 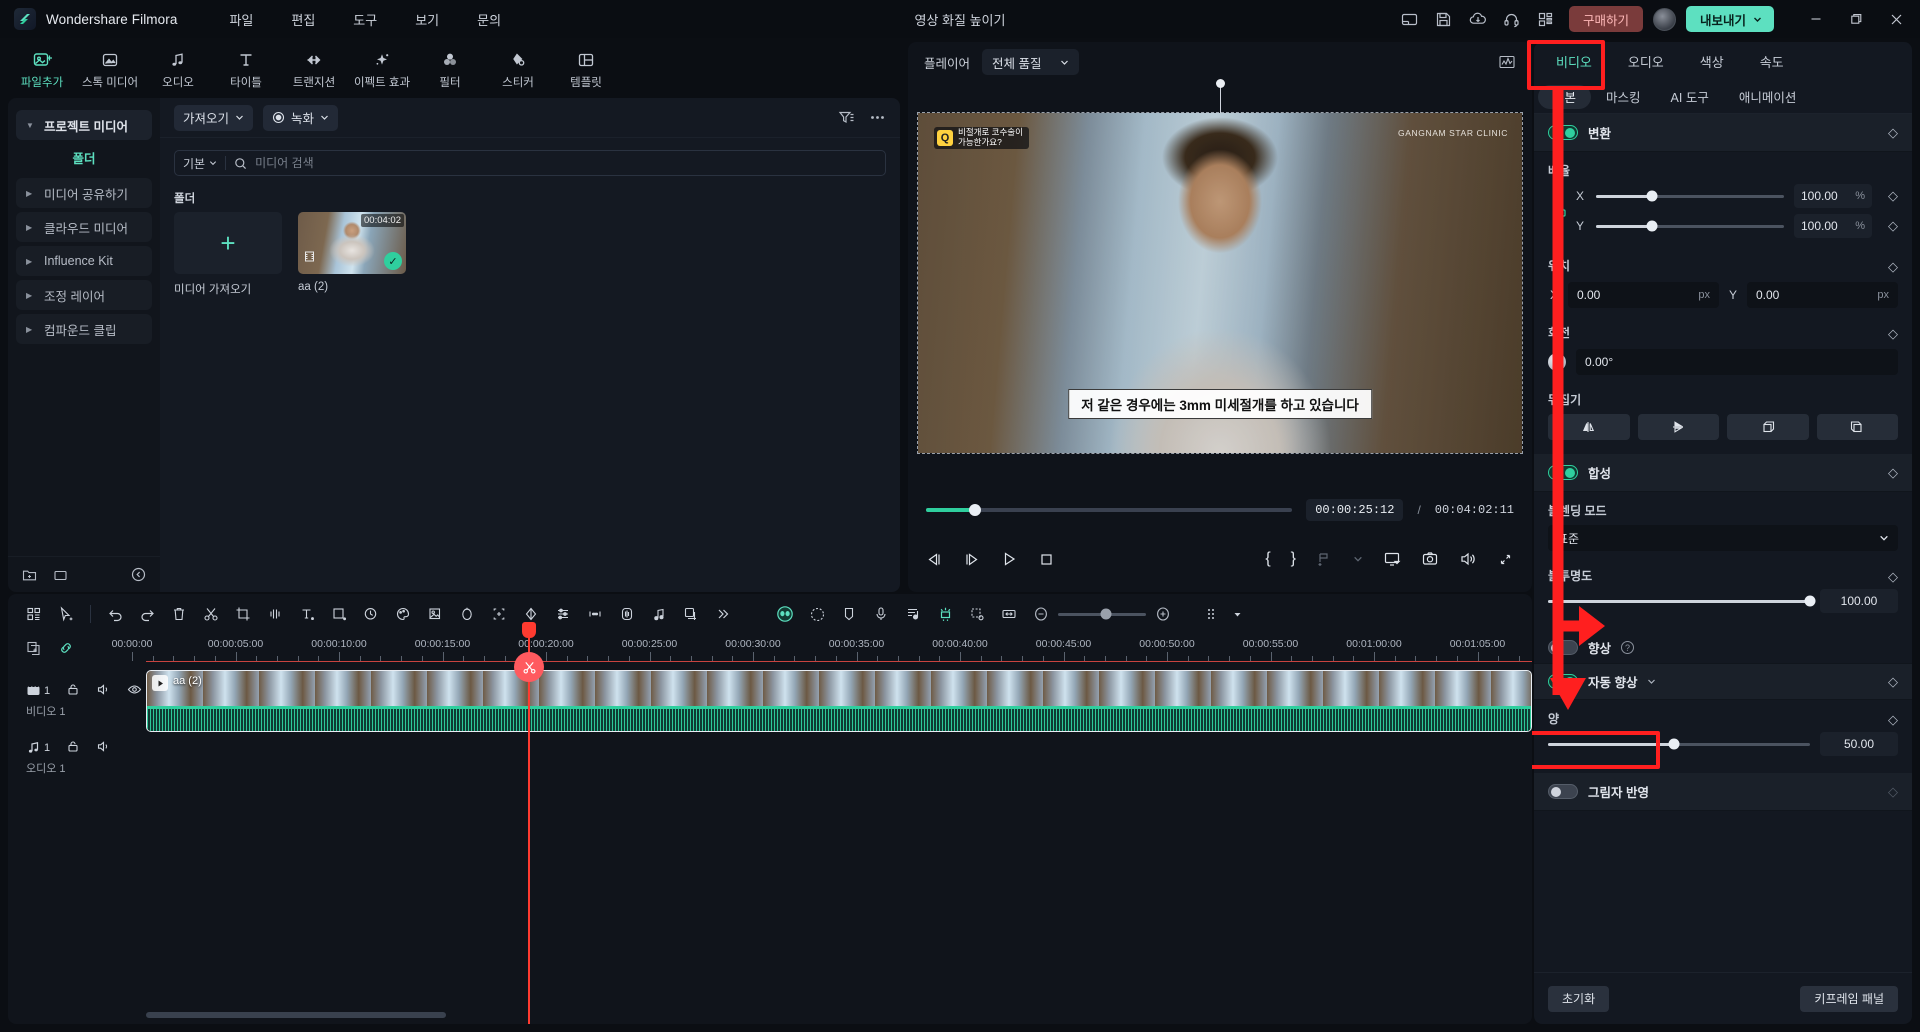 I want to click on import-media-thumb: +, so click(x=228, y=243).